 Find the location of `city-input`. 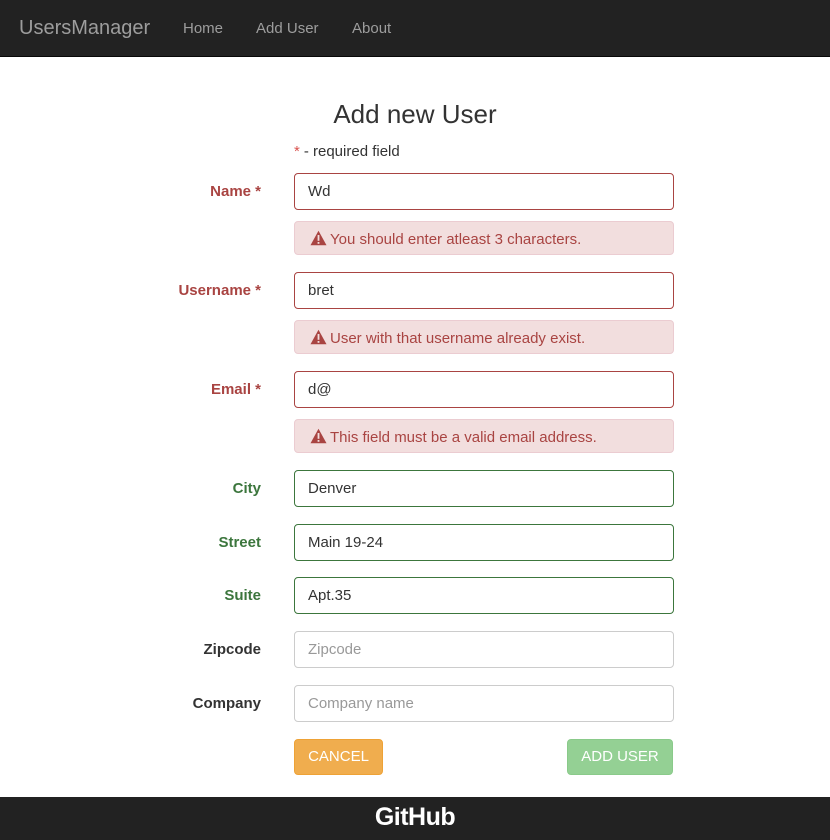

city-input is located at coordinates (484, 488).